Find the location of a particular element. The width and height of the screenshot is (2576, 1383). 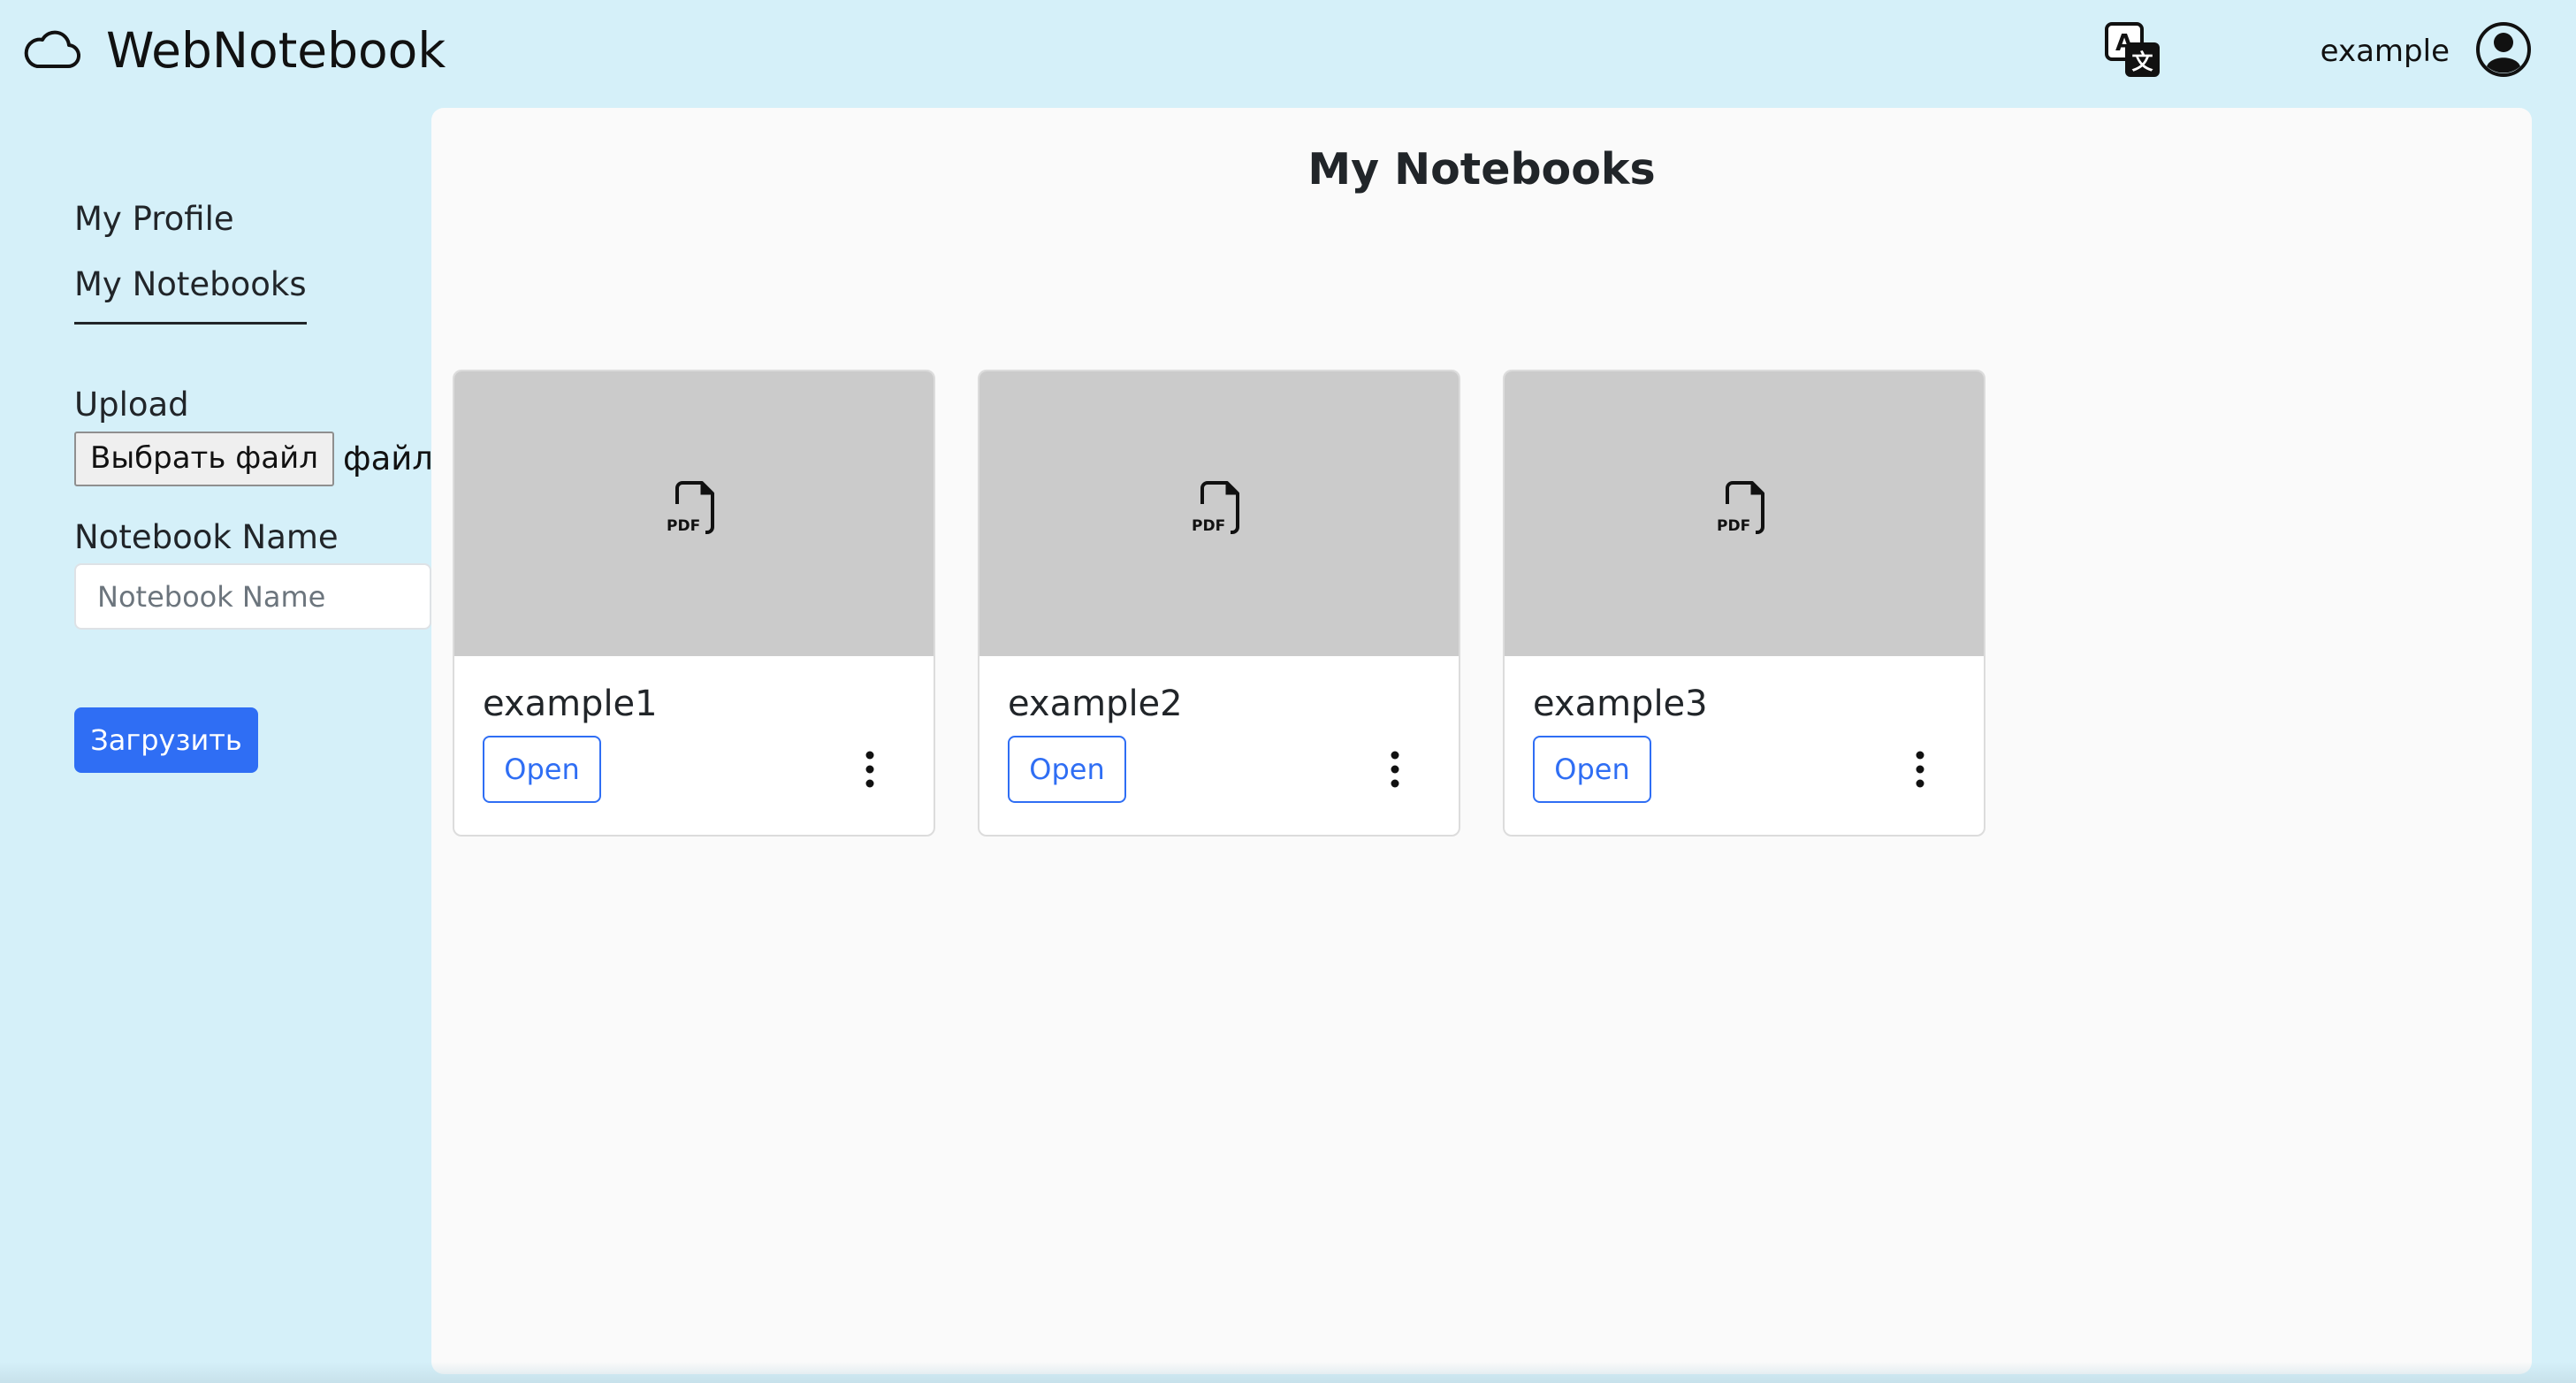

sidebar-item-my-profile: My Profile is located at coordinates (154, 220).